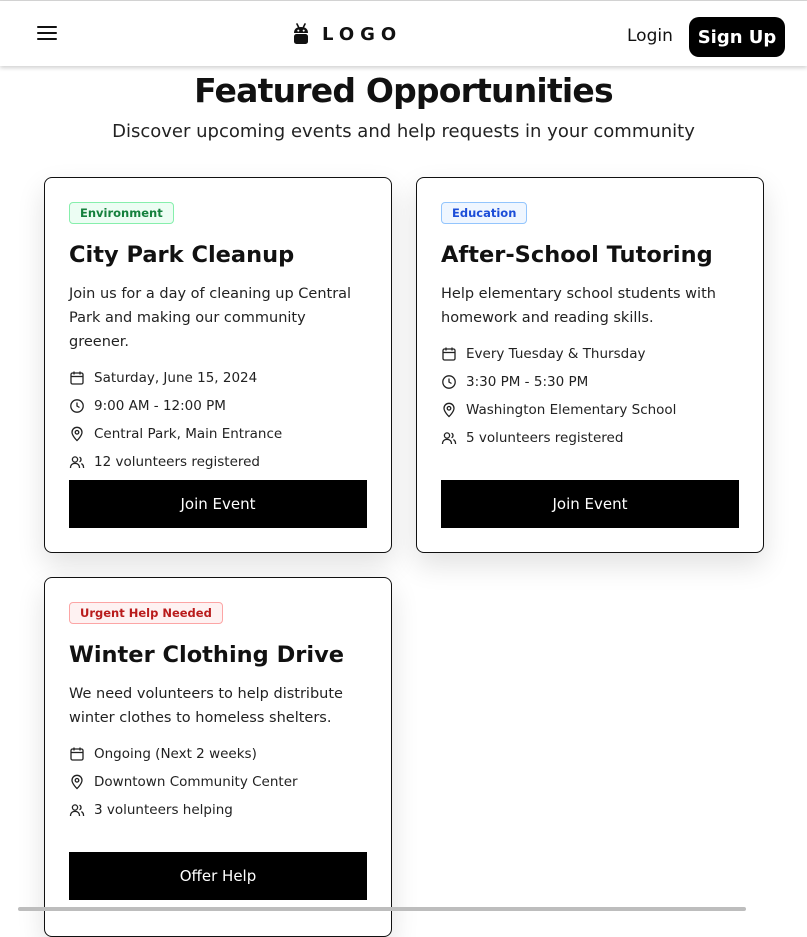  I want to click on event-time-text: 3:30 PM - 5:30 PM, so click(527, 382).